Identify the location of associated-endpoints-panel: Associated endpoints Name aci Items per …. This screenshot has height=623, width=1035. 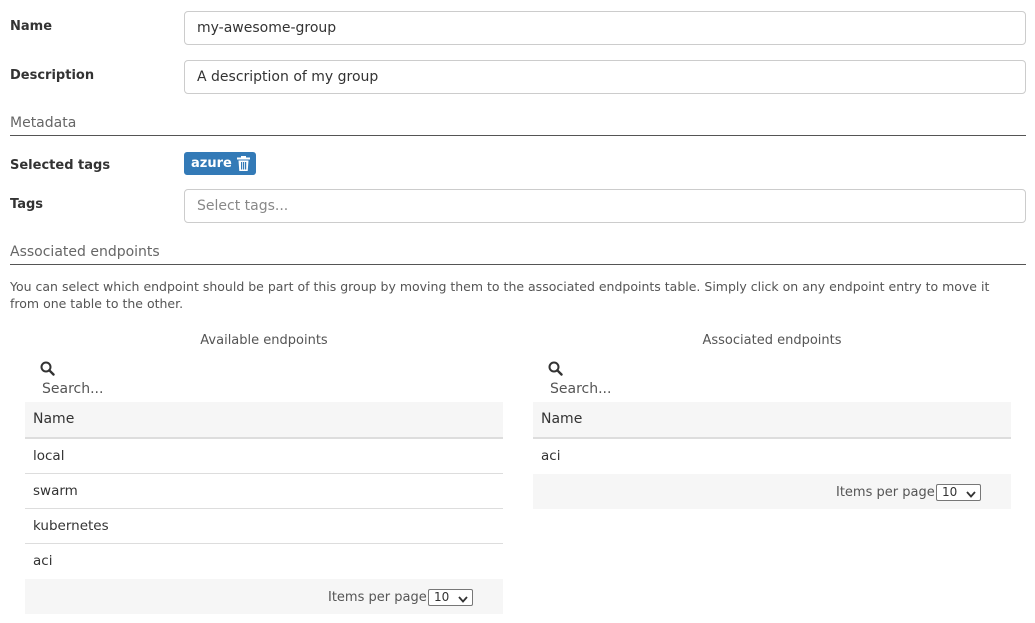
(772, 423).